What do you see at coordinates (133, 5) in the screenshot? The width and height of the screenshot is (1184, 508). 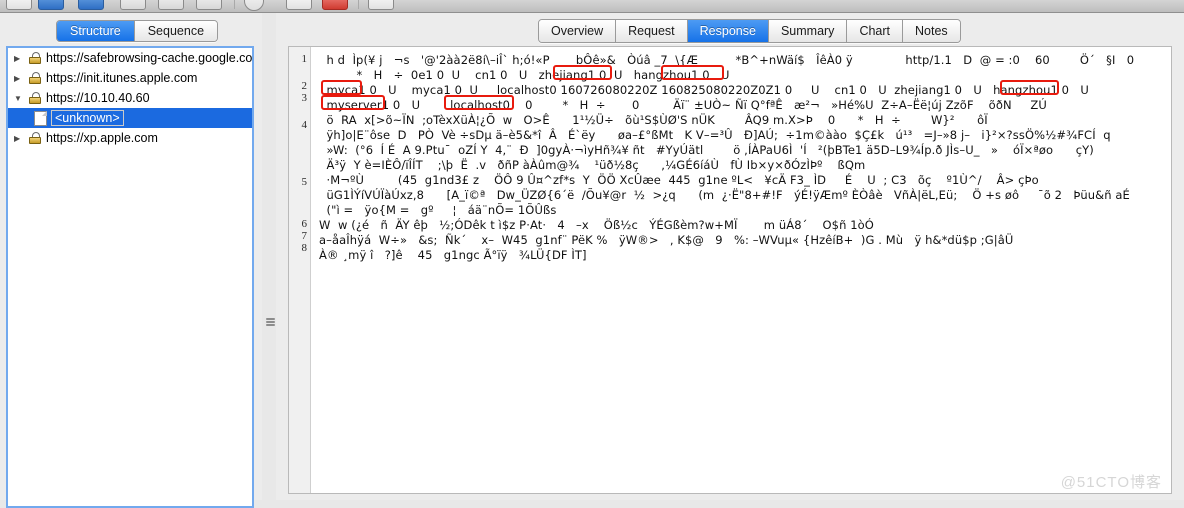 I see `save-button` at bounding box center [133, 5].